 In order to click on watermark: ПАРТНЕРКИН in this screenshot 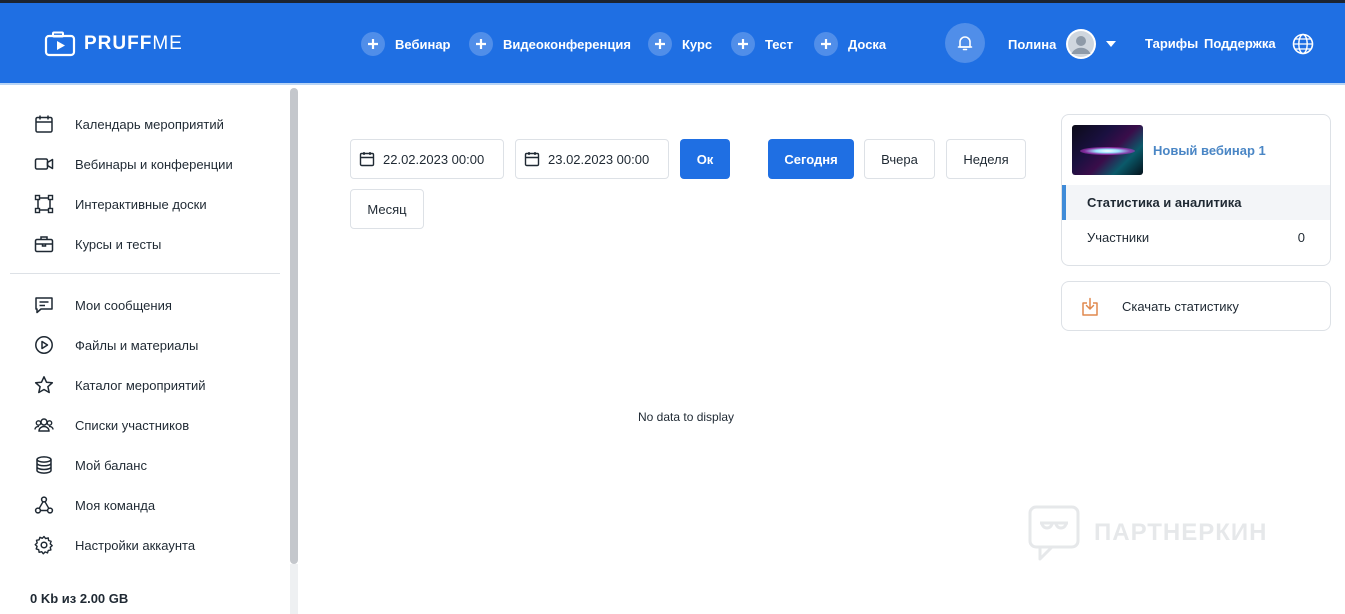, I will do `click(1148, 533)`.